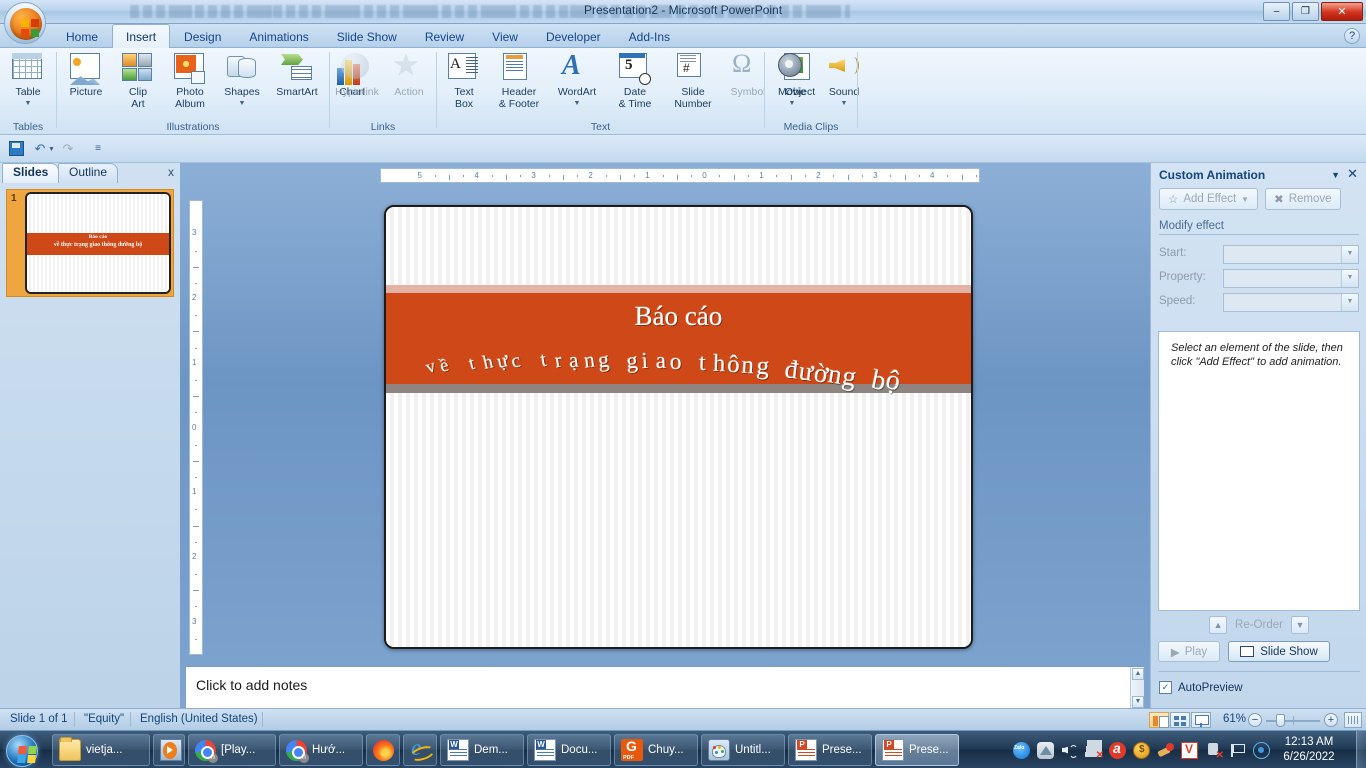  Describe the element at coordinates (51, 149) in the screenshot. I see `undo-caret-icon: ▼` at that location.